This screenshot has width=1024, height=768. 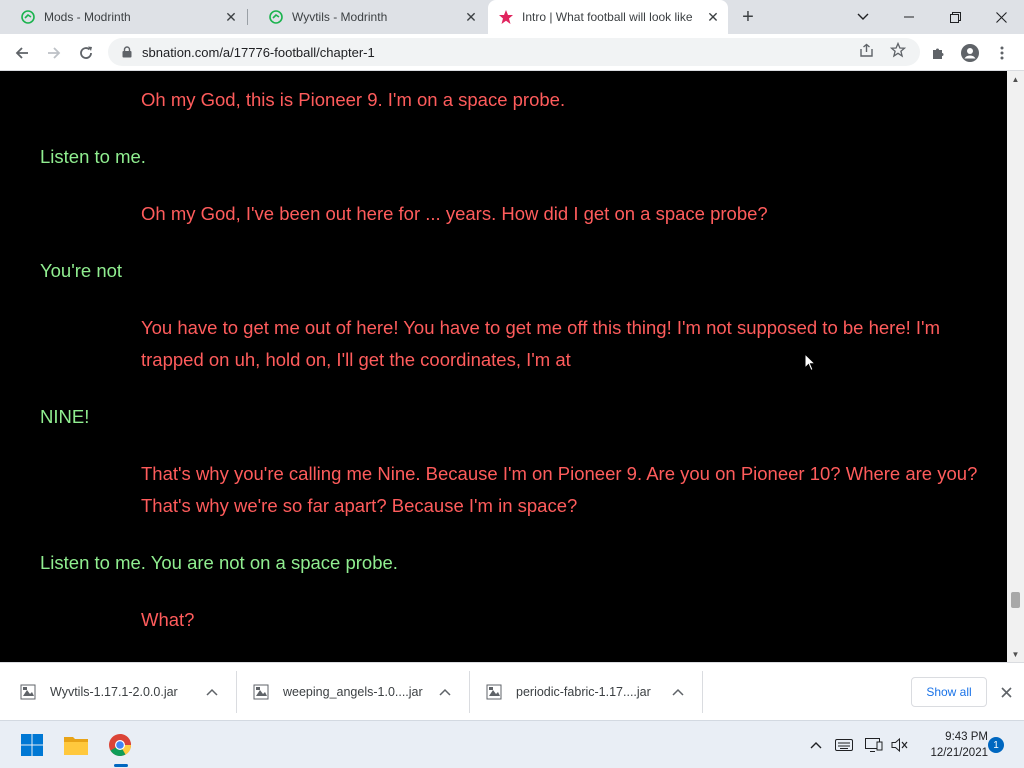 I want to click on download-filename: weeping_angels-1.0....jar, so click(x=353, y=692).